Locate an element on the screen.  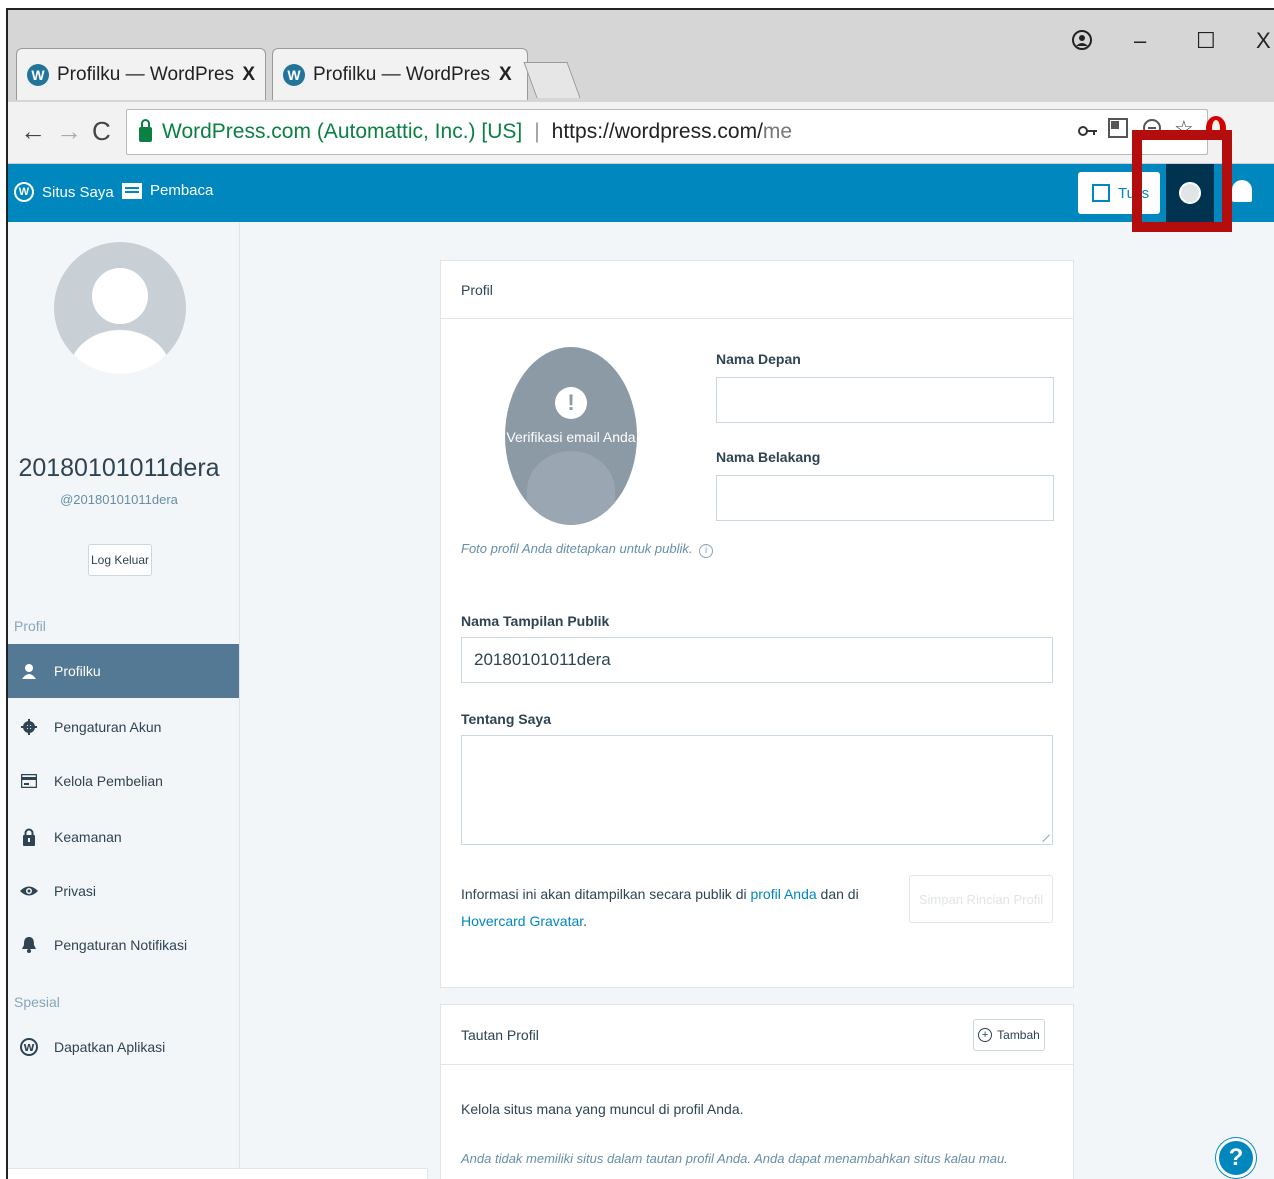
sidebar-item-label: Privasi is located at coordinates (75, 891).